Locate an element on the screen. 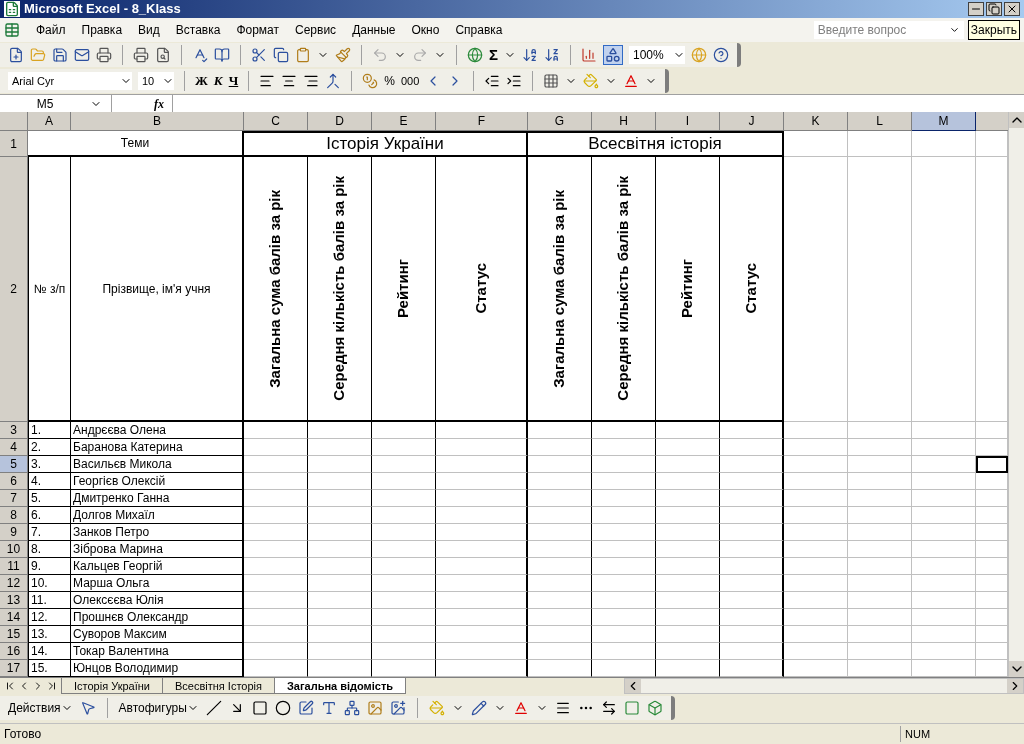 This screenshot has height=744, width=1024. row-header: 1 is located at coordinates (14, 144).